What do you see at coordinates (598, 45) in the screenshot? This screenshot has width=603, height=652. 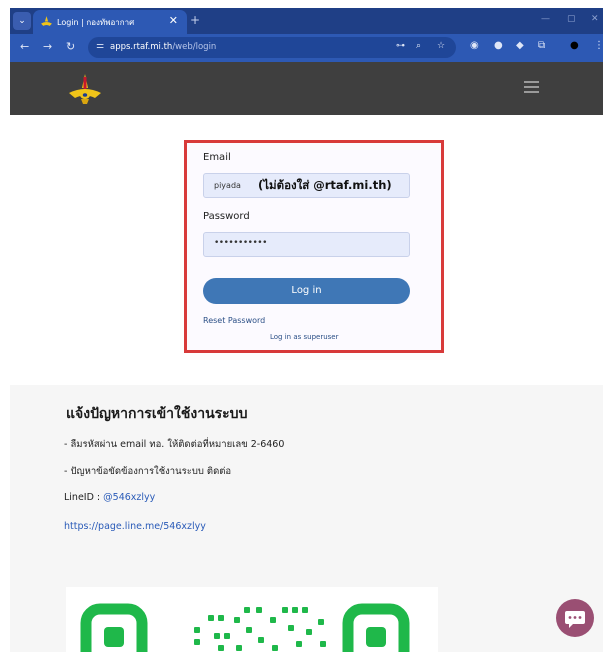 I see `browser-menu-icon: ⋮` at bounding box center [598, 45].